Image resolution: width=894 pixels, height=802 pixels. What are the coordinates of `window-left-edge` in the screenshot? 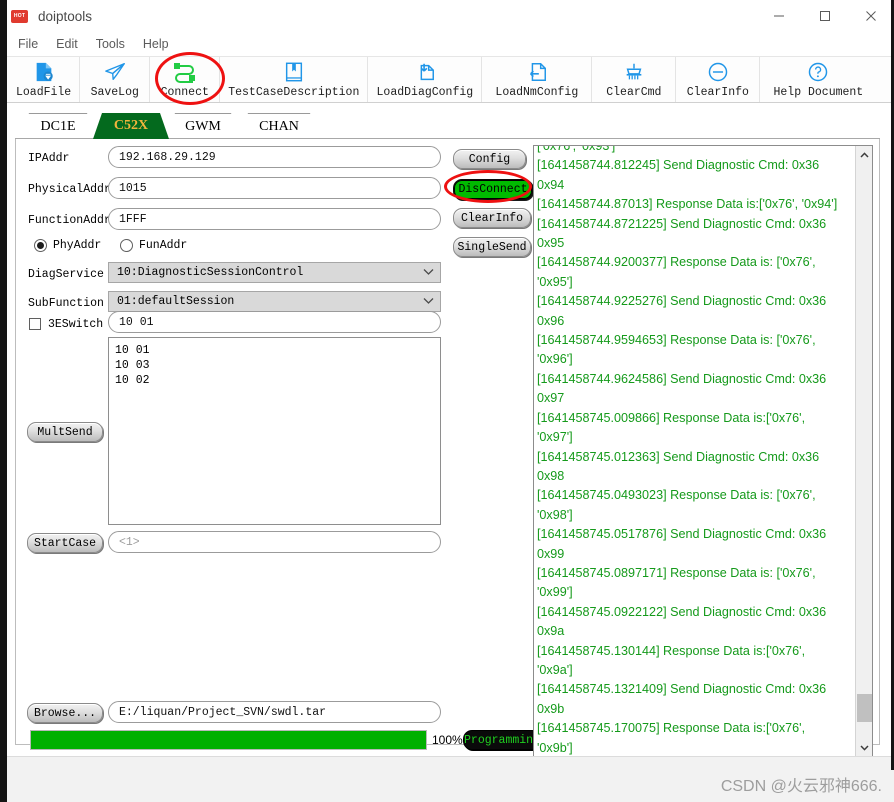 It's located at (3, 401).